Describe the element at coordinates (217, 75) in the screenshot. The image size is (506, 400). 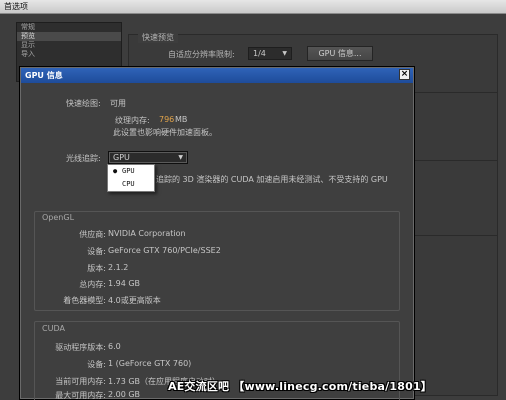
I see `dialog-titlebar: GPU 信息` at that location.